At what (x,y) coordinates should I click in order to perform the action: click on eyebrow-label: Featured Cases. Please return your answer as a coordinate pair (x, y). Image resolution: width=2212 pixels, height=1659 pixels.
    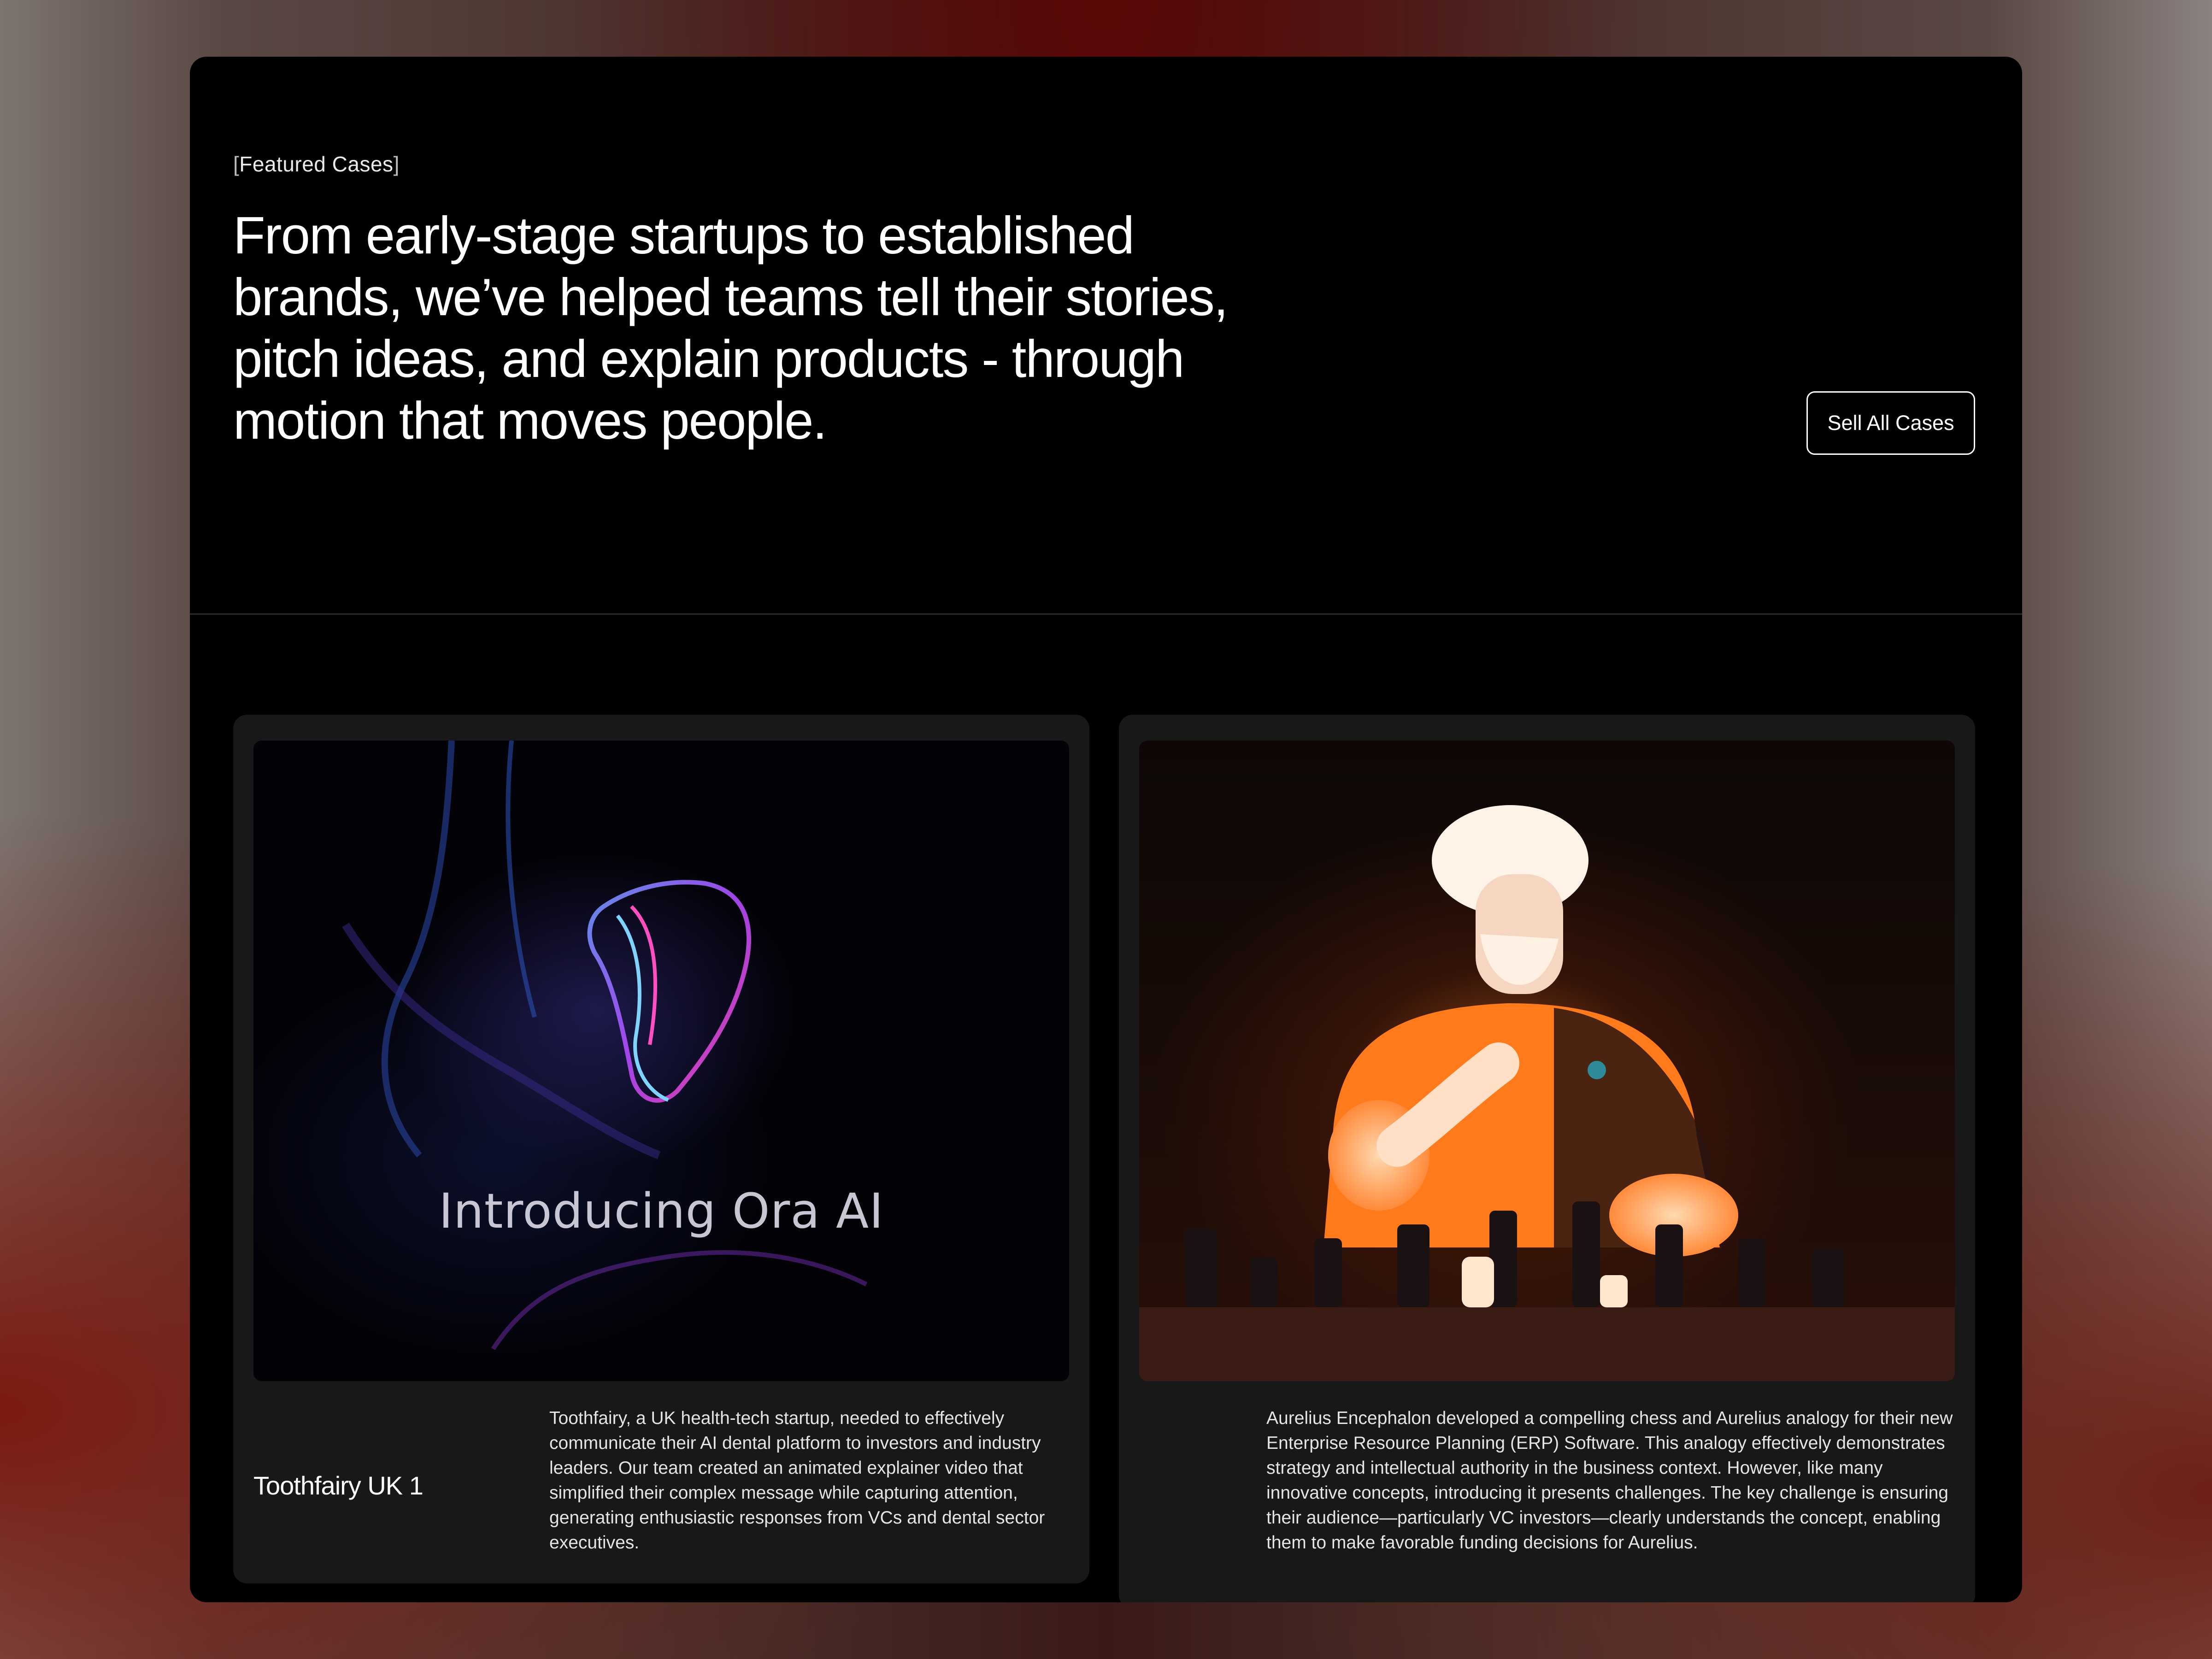
    Looking at the image, I should click on (316, 164).